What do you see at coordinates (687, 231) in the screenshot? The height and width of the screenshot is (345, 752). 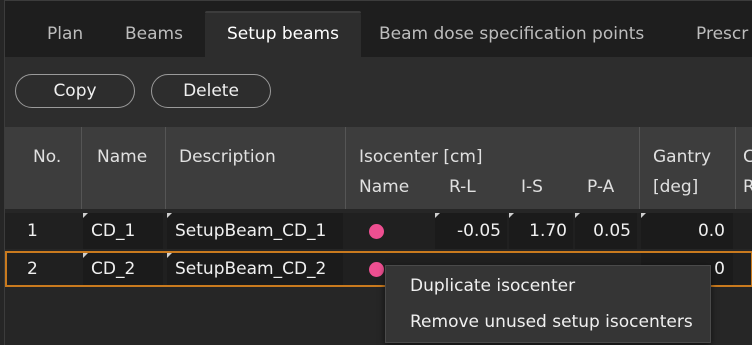 I see `cell-gantry-box: 0.0` at bounding box center [687, 231].